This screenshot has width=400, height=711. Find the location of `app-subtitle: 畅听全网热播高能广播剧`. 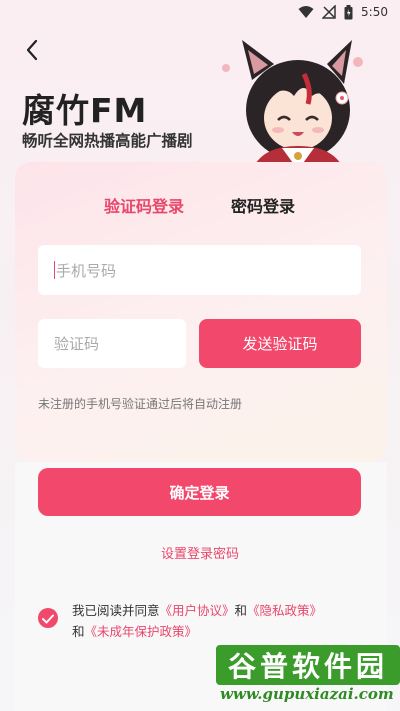

app-subtitle: 畅听全网热播高能广播剧 is located at coordinates (107, 141).